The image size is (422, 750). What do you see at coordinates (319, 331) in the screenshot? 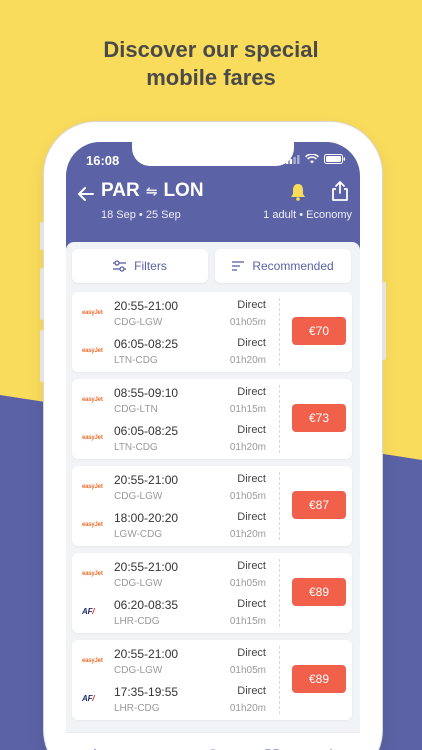
I see `price-button: €70` at bounding box center [319, 331].